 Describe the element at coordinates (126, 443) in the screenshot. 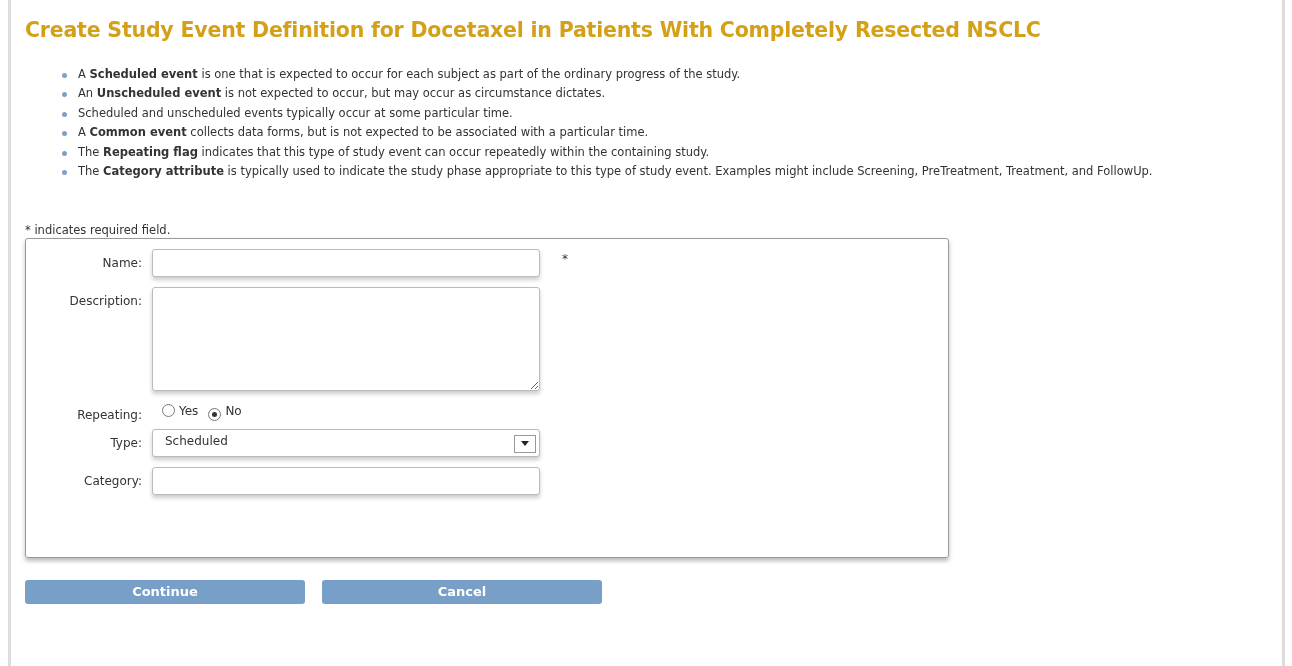

I see `field-label: Type:` at that location.